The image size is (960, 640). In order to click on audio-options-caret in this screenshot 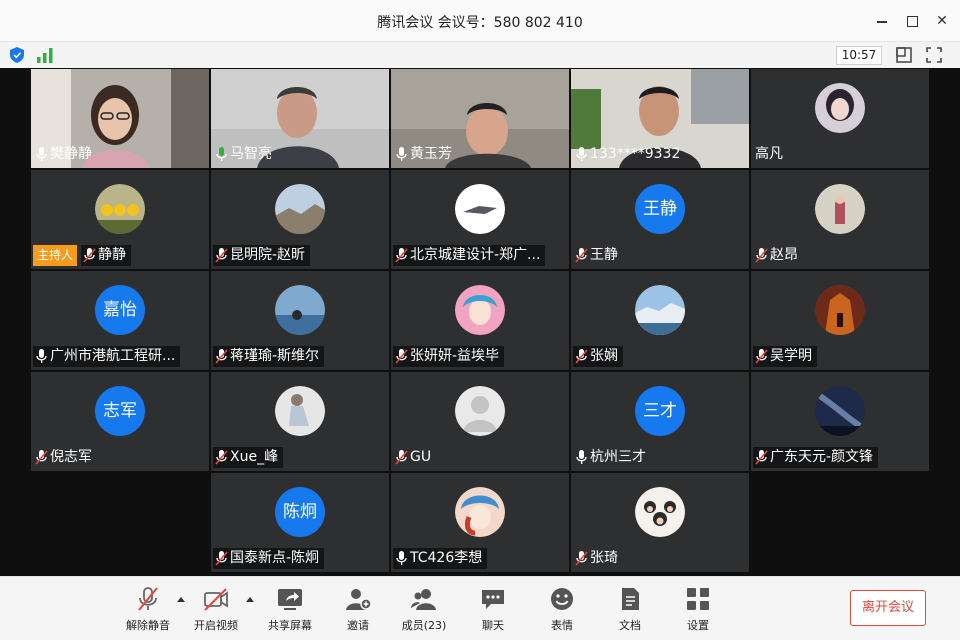, I will do `click(181, 599)`.